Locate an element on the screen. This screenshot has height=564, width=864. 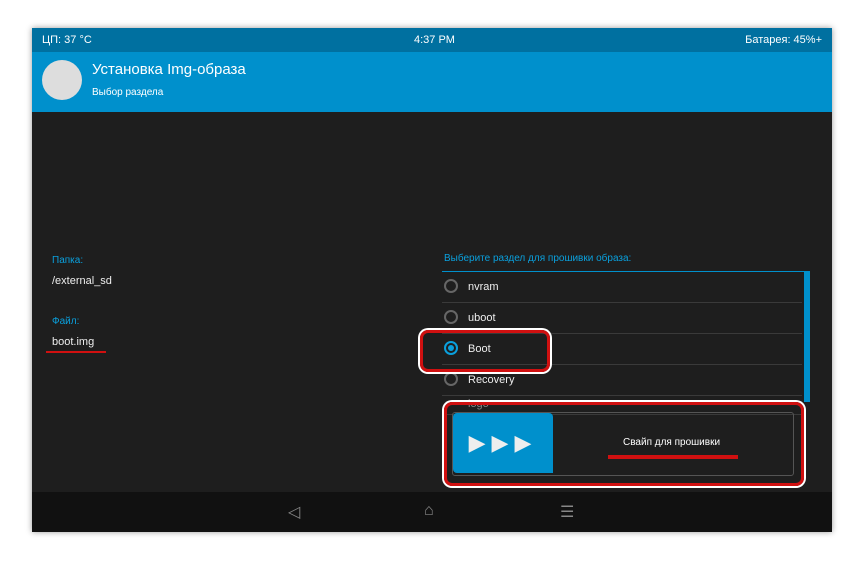
folder-value: /external_sd is located at coordinates (82, 281).